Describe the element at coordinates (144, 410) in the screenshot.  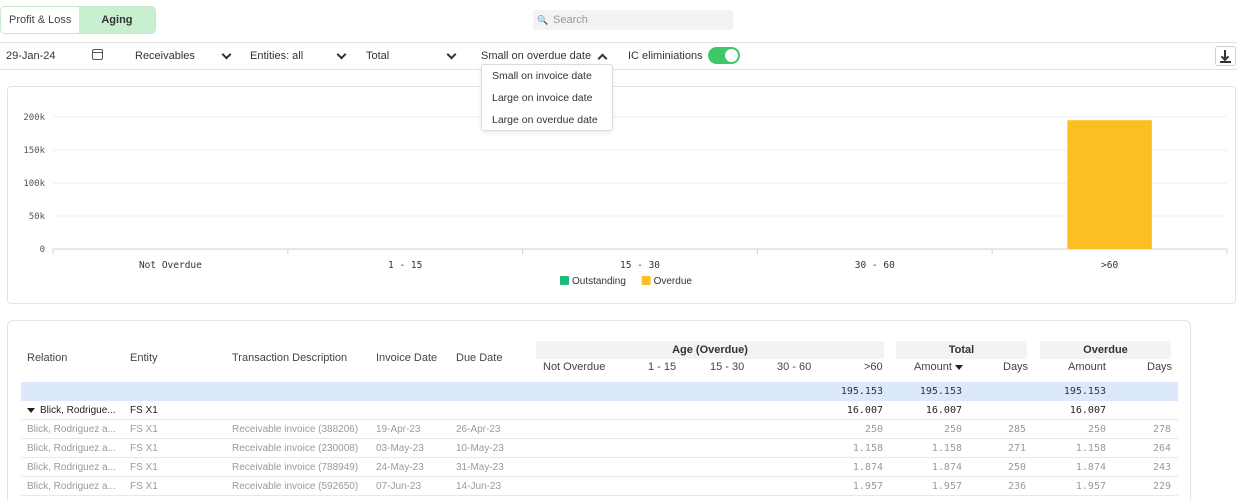
I see `group-entity: FS X1` at that location.